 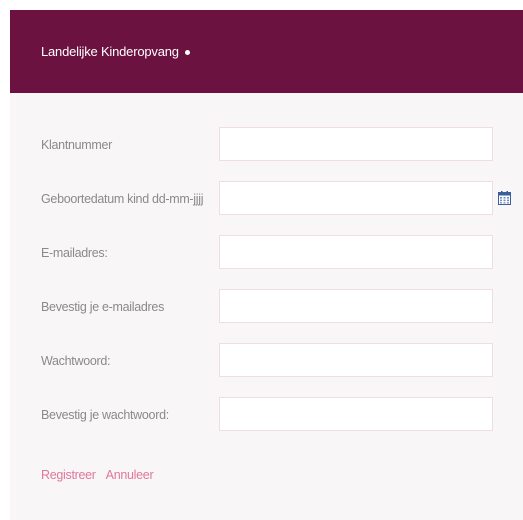 What do you see at coordinates (74, 253) in the screenshot?
I see `email-label: E-mailadres:` at bounding box center [74, 253].